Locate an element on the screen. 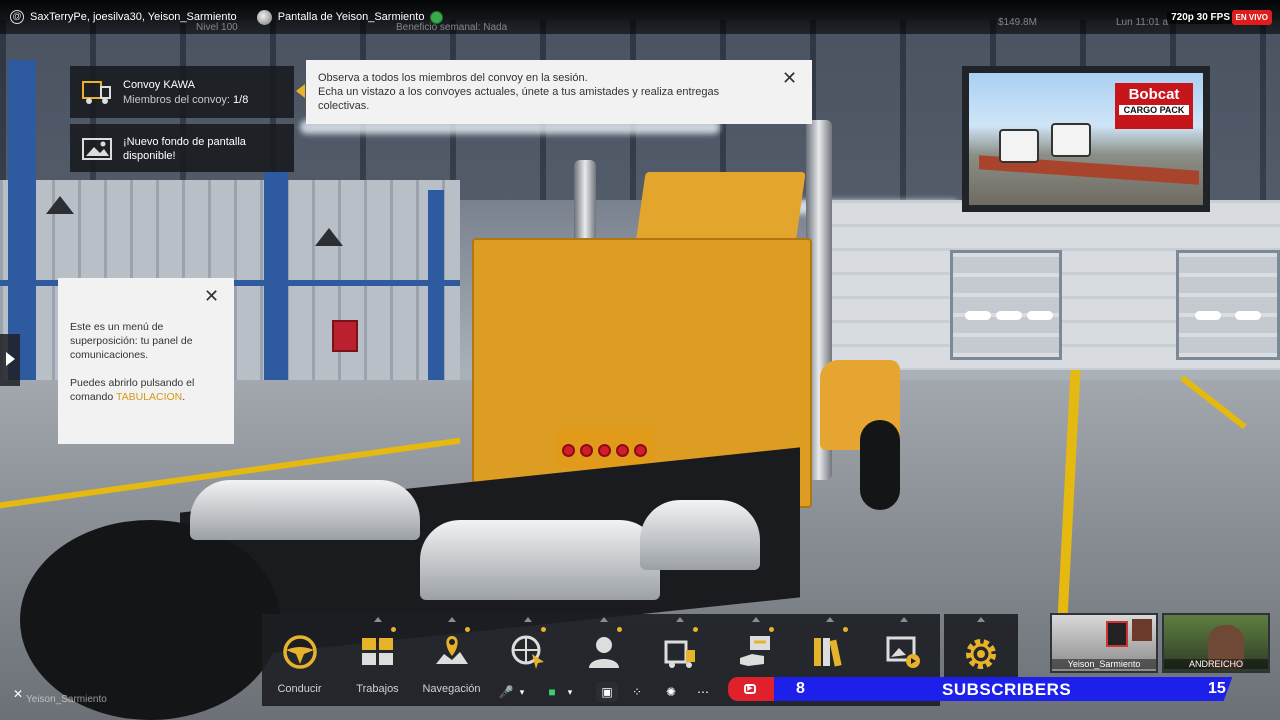  gallery-icon is located at coordinates (903, 652).